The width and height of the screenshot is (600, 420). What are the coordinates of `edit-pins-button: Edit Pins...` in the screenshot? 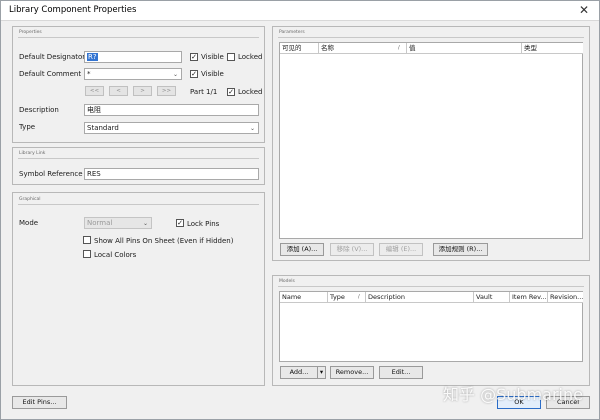 It's located at (39, 402).